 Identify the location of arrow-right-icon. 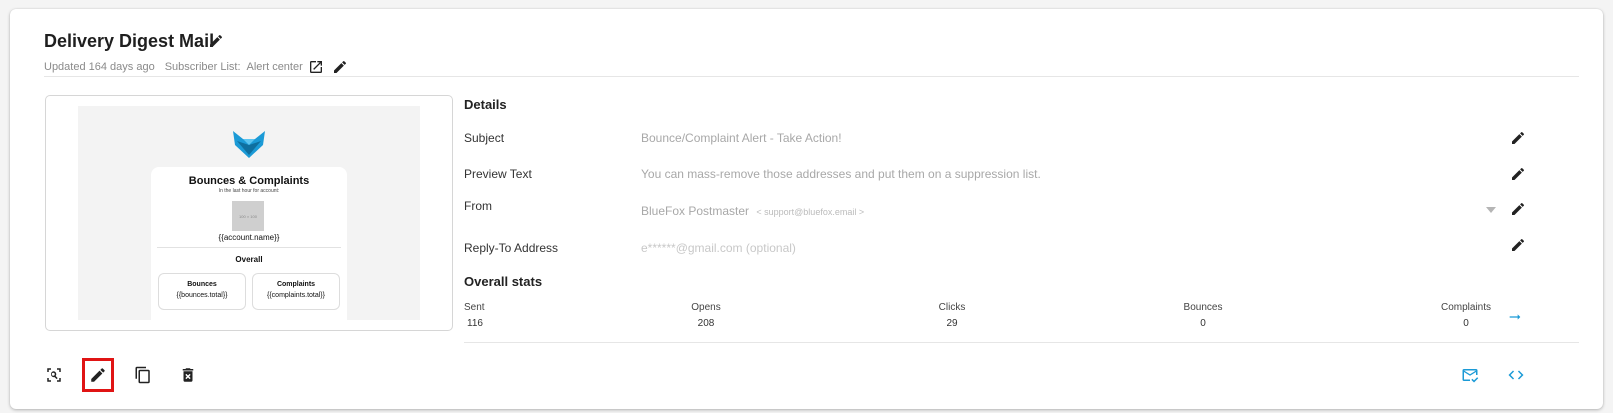
(1515, 317).